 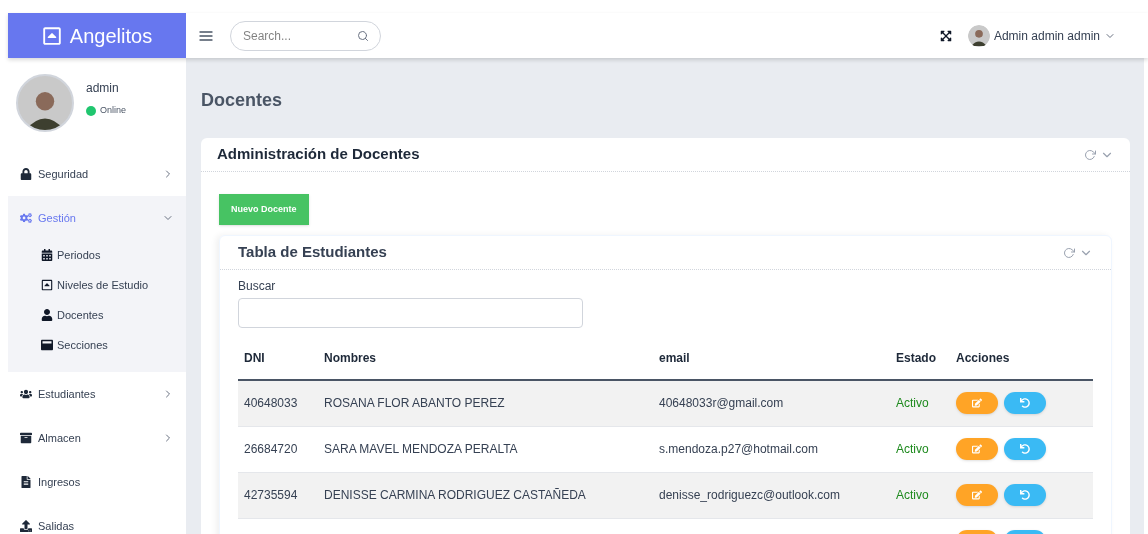 What do you see at coordinates (97, 315) in the screenshot?
I see `submenu-item: Docentes` at bounding box center [97, 315].